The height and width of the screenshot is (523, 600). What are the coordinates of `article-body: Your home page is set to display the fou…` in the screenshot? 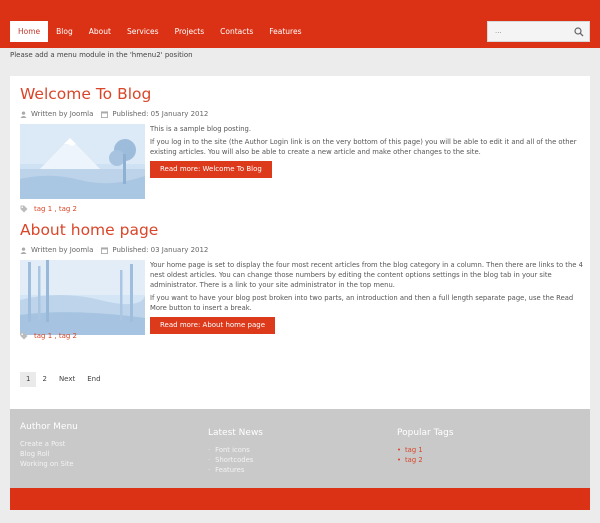 It's located at (367, 297).